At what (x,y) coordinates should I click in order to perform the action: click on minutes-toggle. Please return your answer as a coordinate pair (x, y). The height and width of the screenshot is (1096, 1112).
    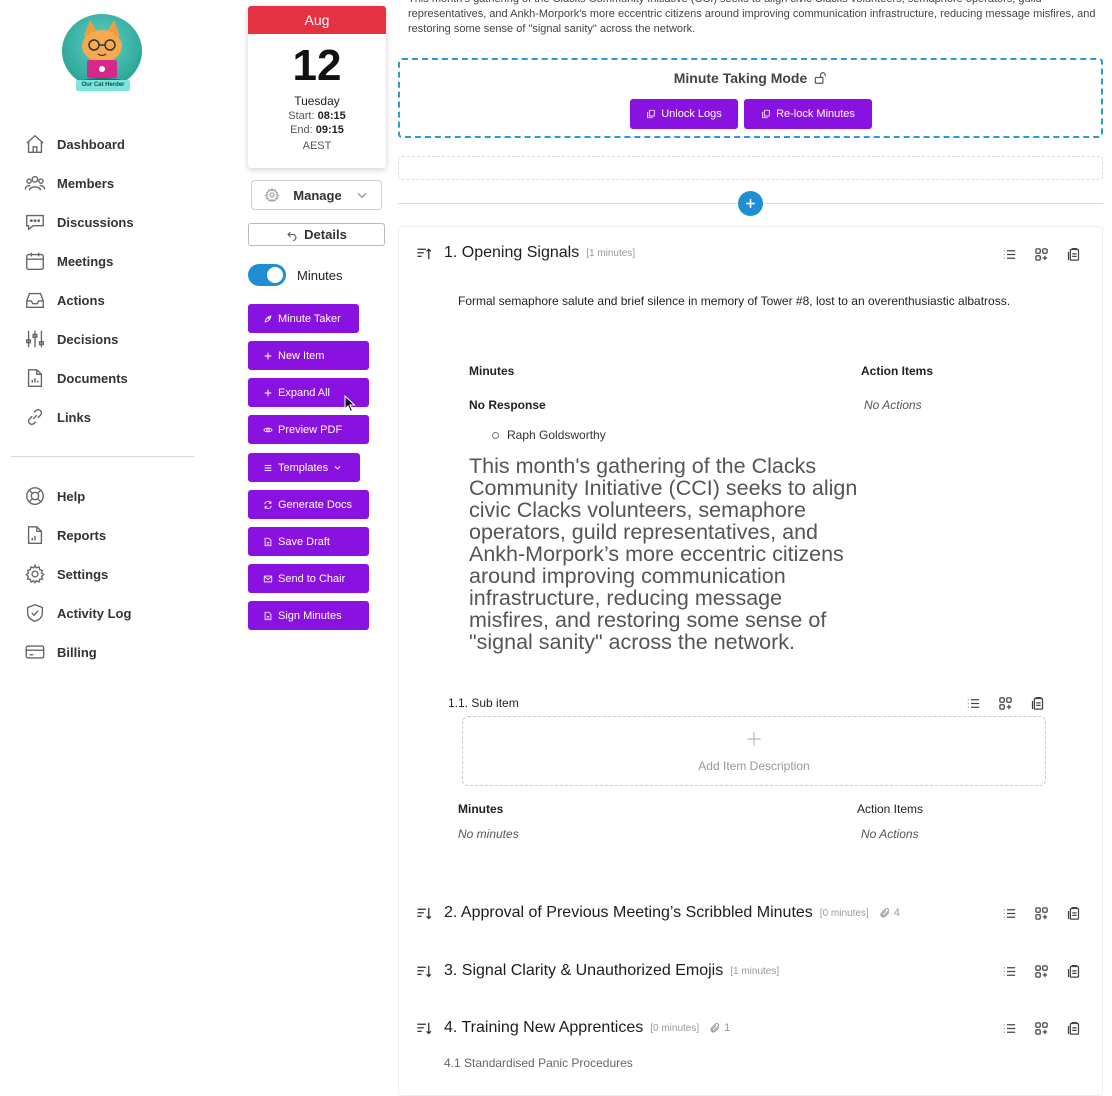
    Looking at the image, I should click on (267, 275).